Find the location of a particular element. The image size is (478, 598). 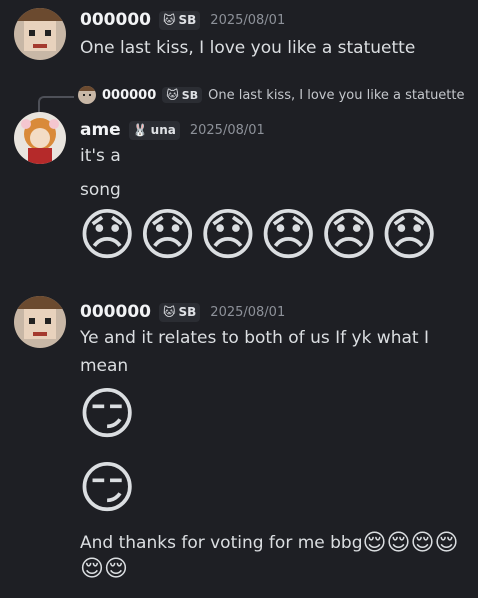

reply-username: 000000 is located at coordinates (129, 95).